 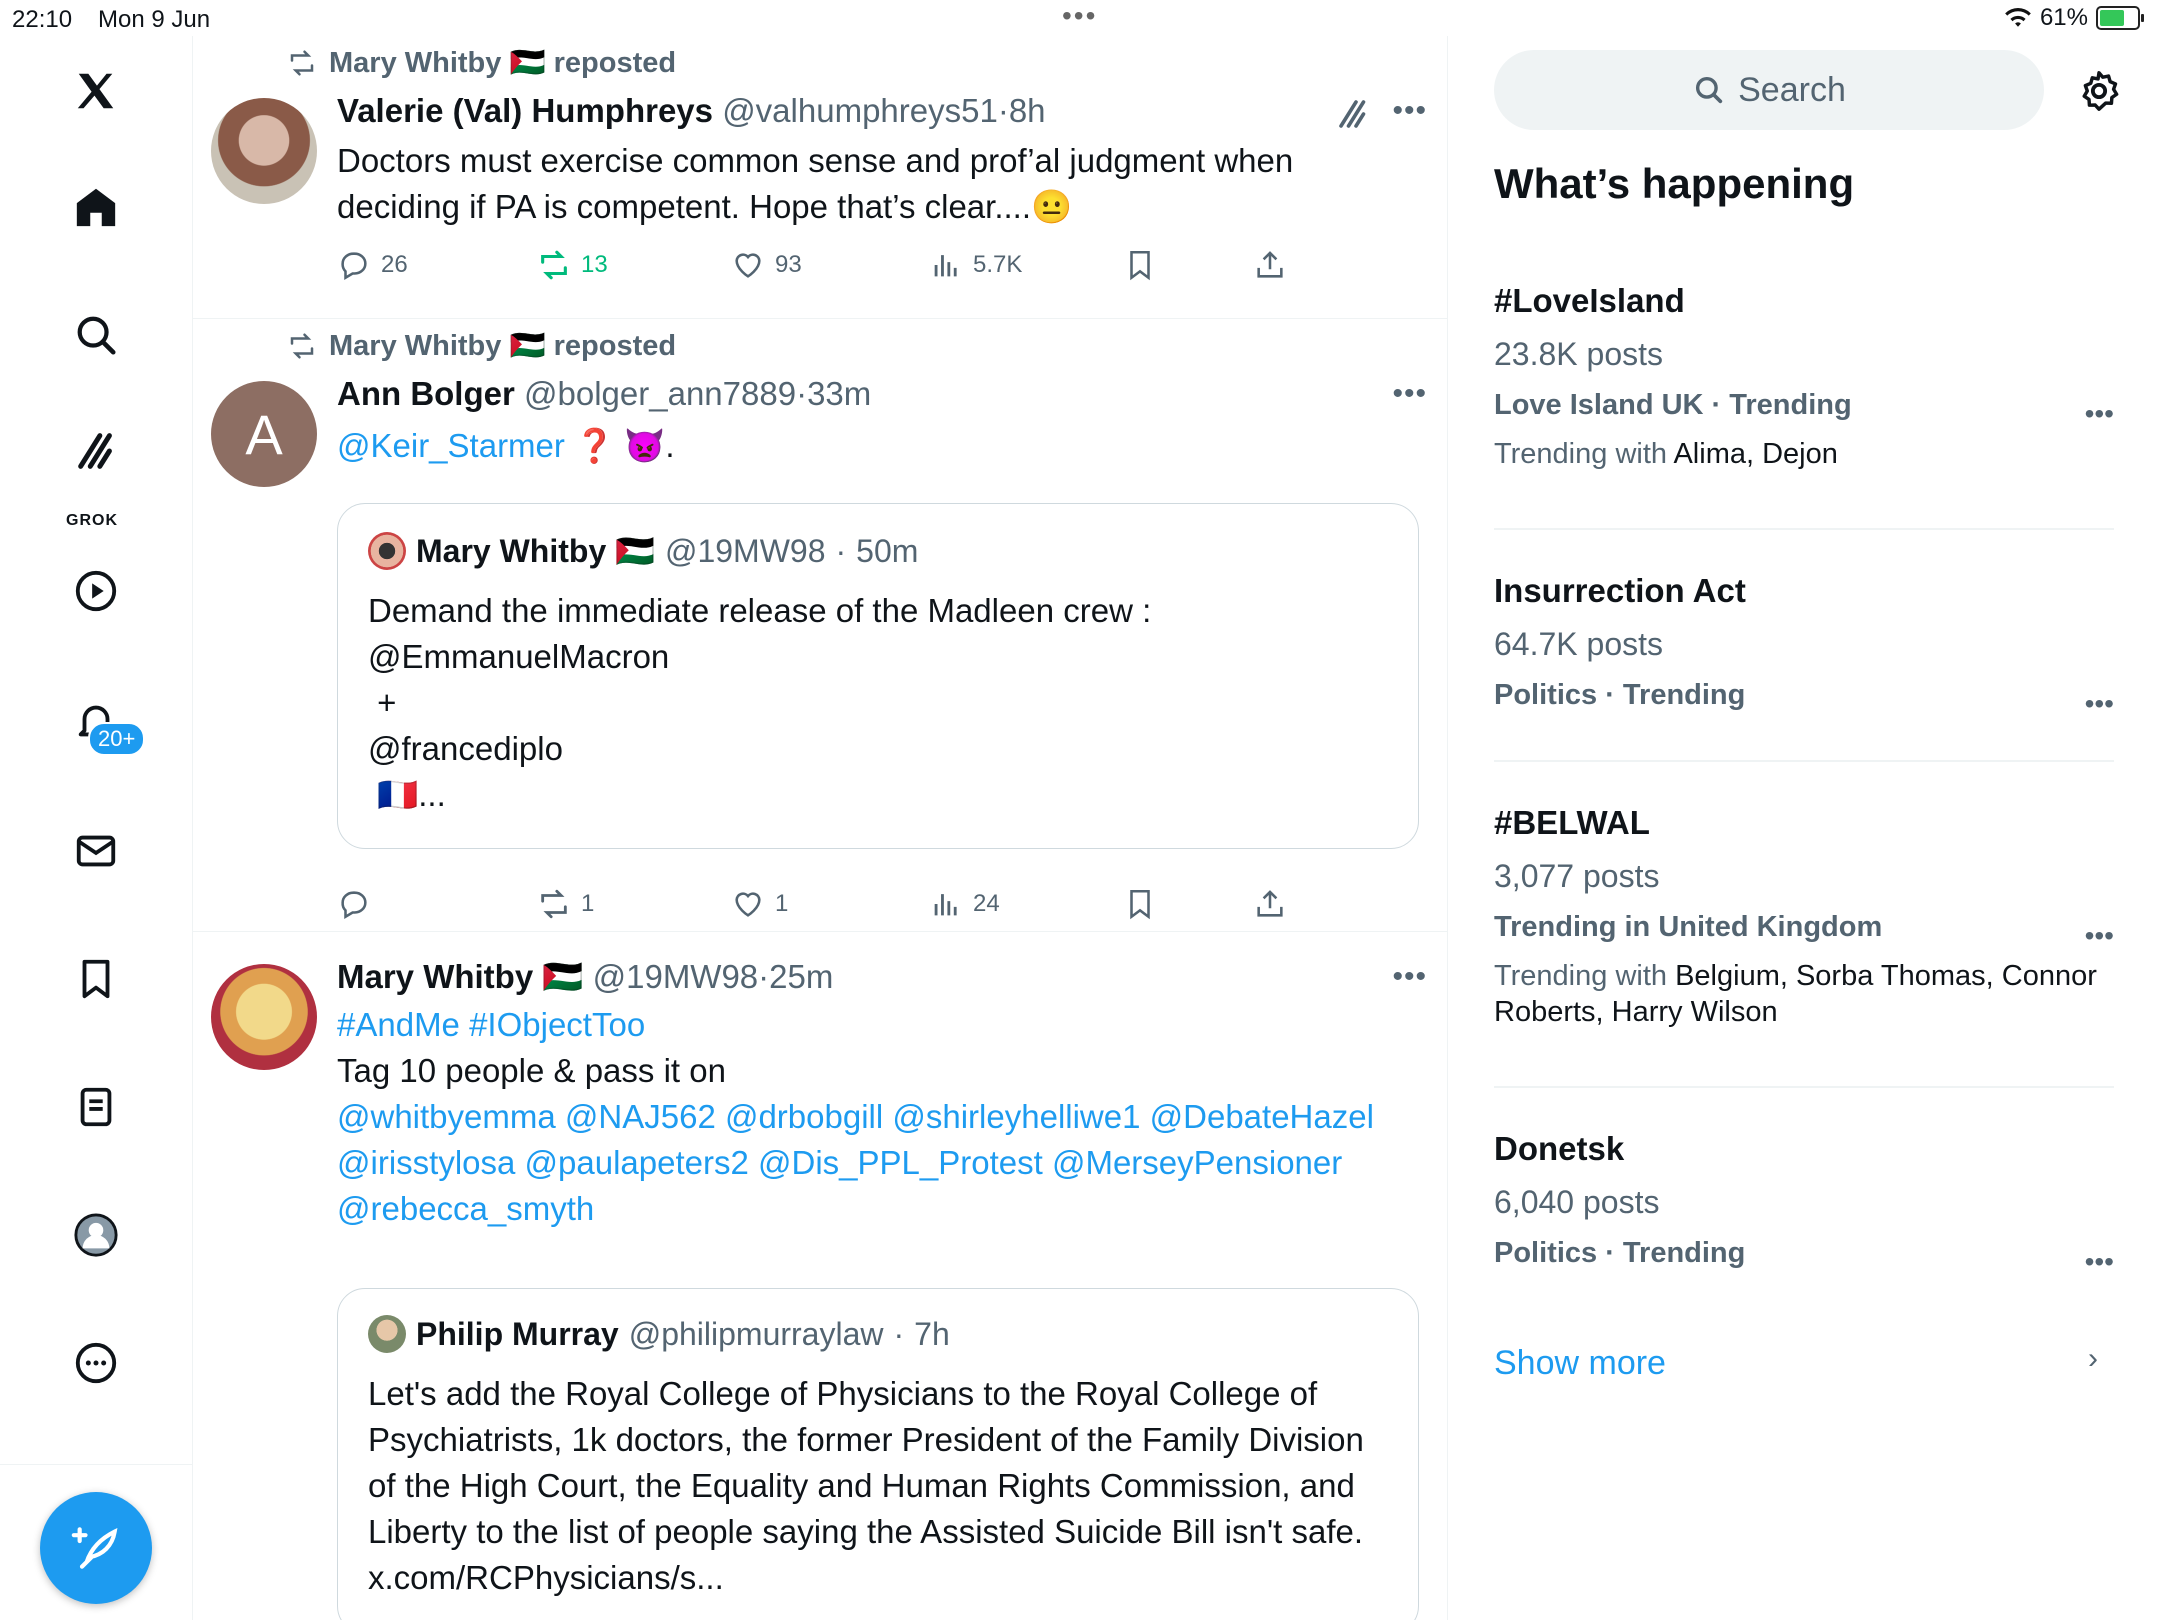 I want to click on post-line: Tag 10 people & pass it on, so click(x=531, y=1070).